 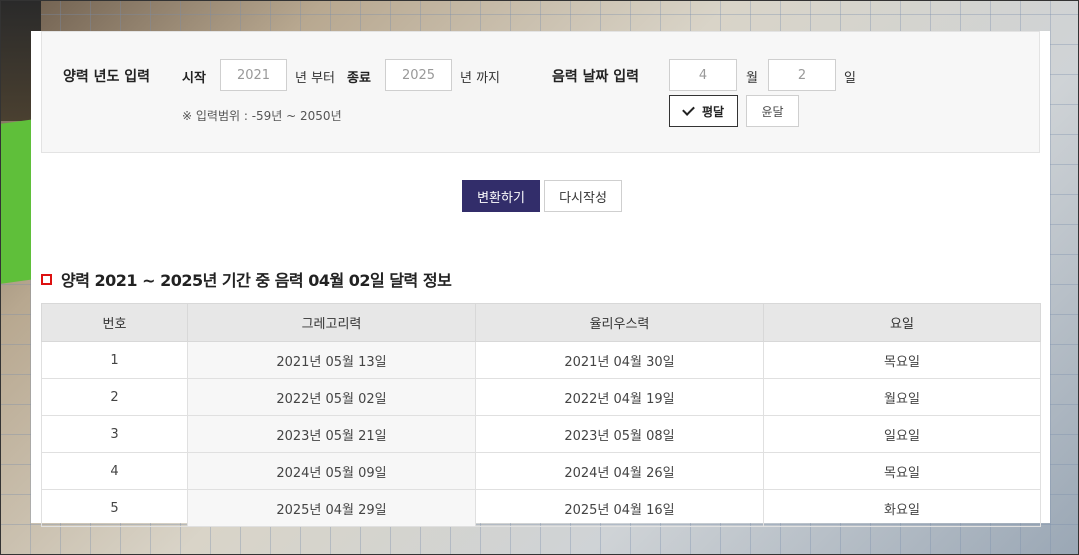 I want to click on start-year-input, so click(x=253, y=75).